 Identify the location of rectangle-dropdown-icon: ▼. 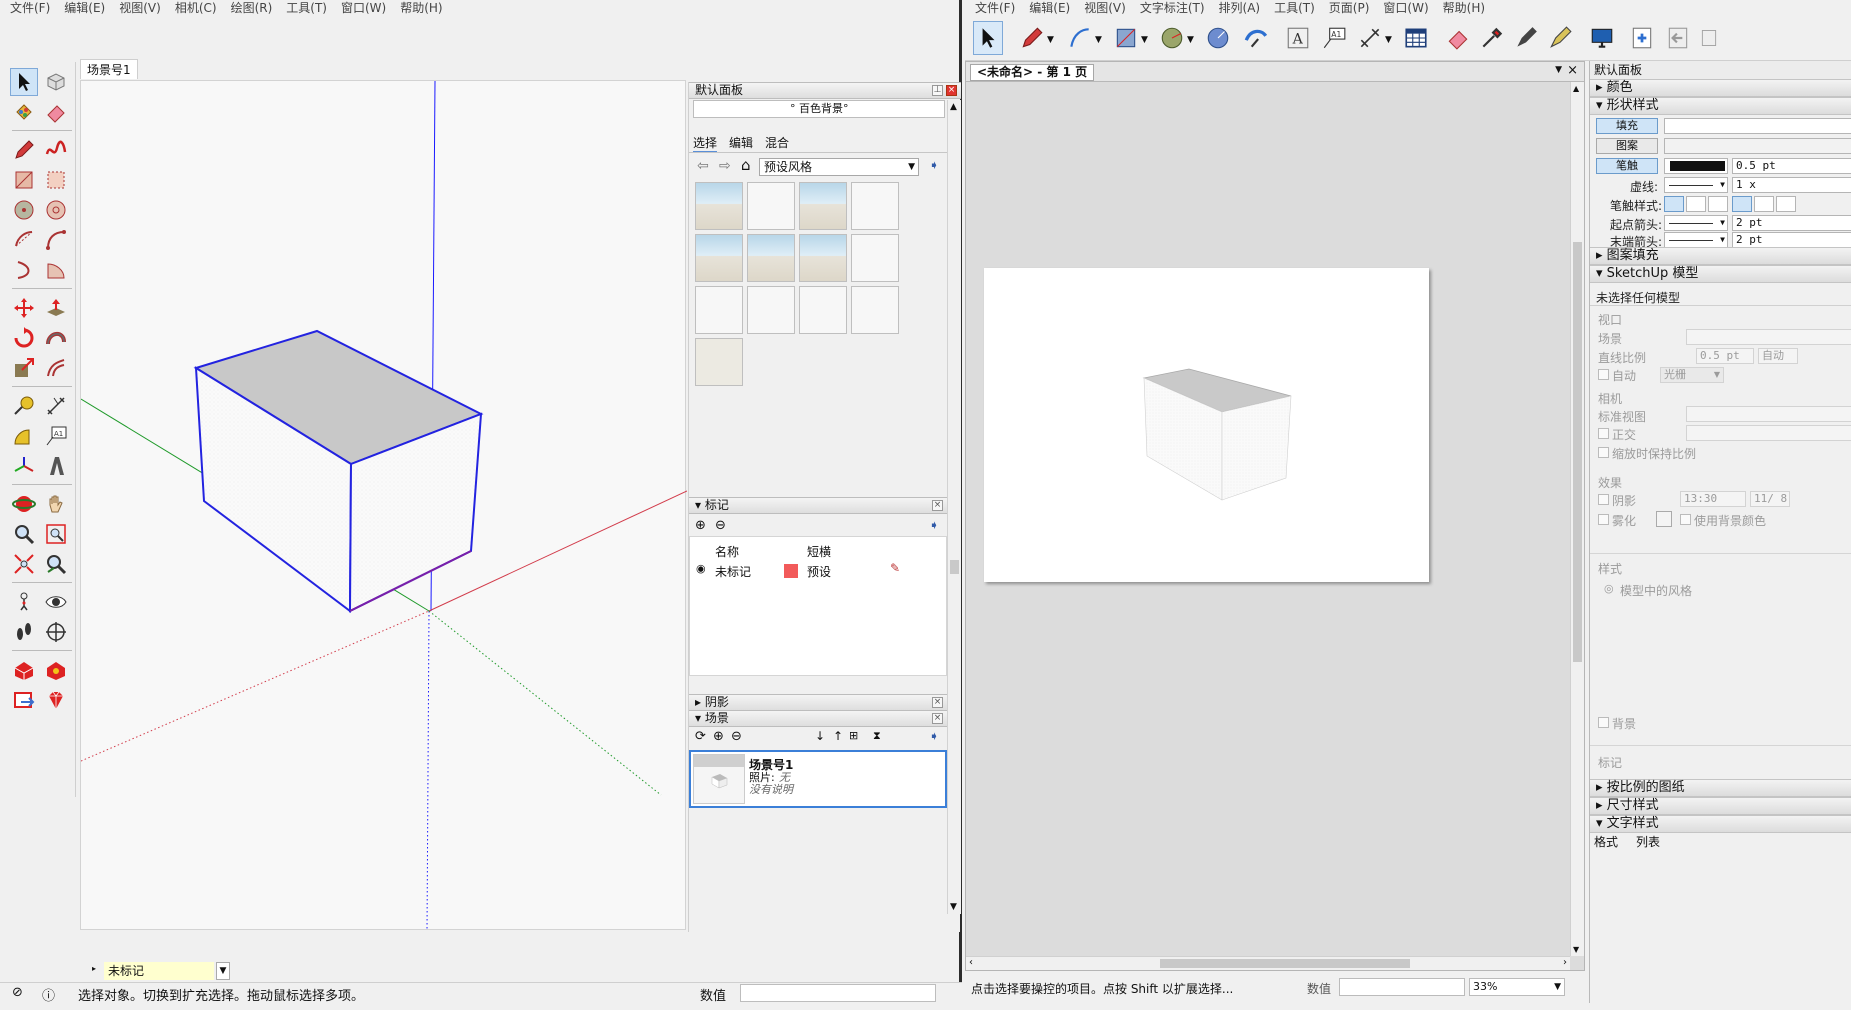
(1144, 40).